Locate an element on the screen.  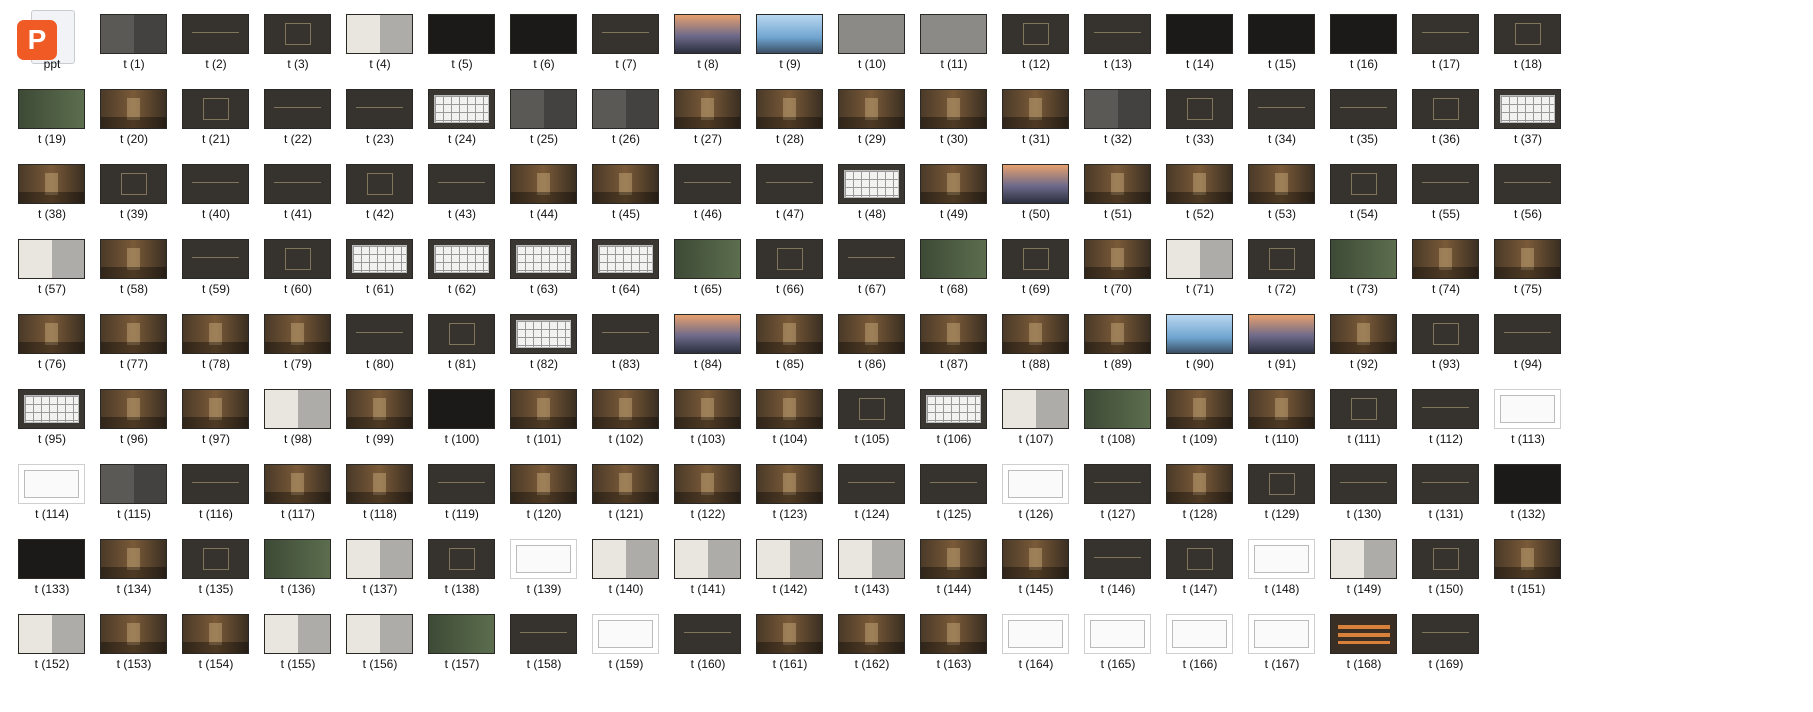
file-item-thumbnail: t (146) is located at coordinates (1118, 566).